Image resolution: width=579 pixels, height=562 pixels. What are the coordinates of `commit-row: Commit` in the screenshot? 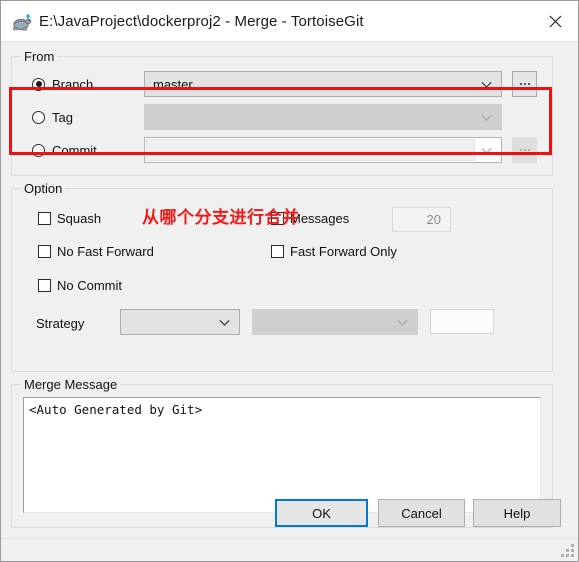 It's located at (288, 150).